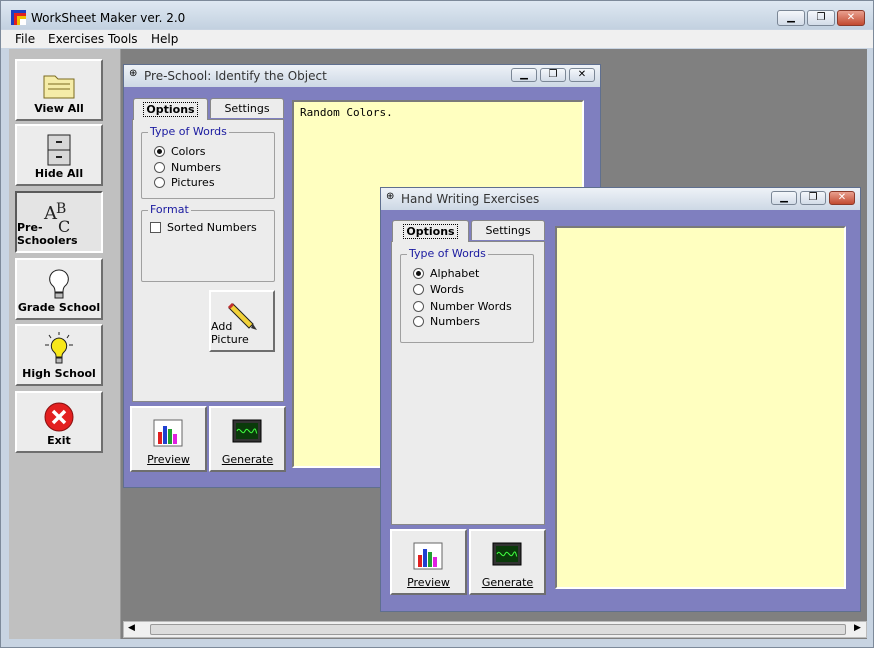 Image resolution: width=874 pixels, height=648 pixels. Describe the element at coordinates (59, 307) in the screenshot. I see `grade-school-label: Grade School` at that location.